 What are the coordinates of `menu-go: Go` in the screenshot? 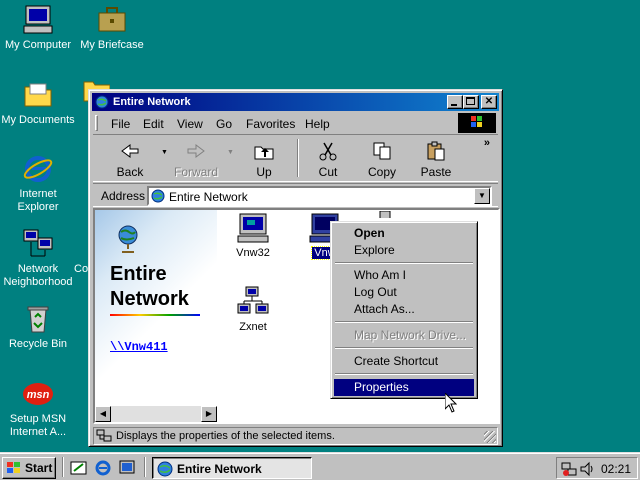 It's located at (224, 124).